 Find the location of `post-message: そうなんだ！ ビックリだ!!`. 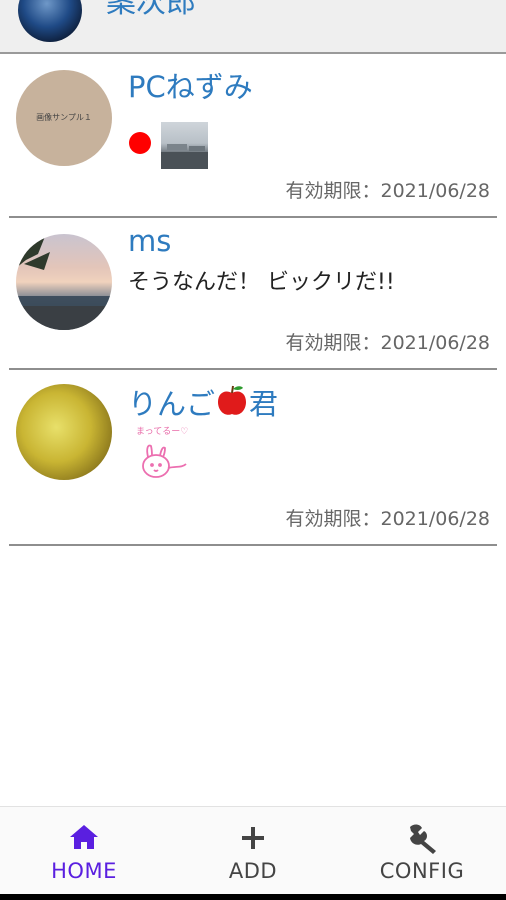

post-message: そうなんだ！ ビックリだ!! is located at coordinates (261, 282).